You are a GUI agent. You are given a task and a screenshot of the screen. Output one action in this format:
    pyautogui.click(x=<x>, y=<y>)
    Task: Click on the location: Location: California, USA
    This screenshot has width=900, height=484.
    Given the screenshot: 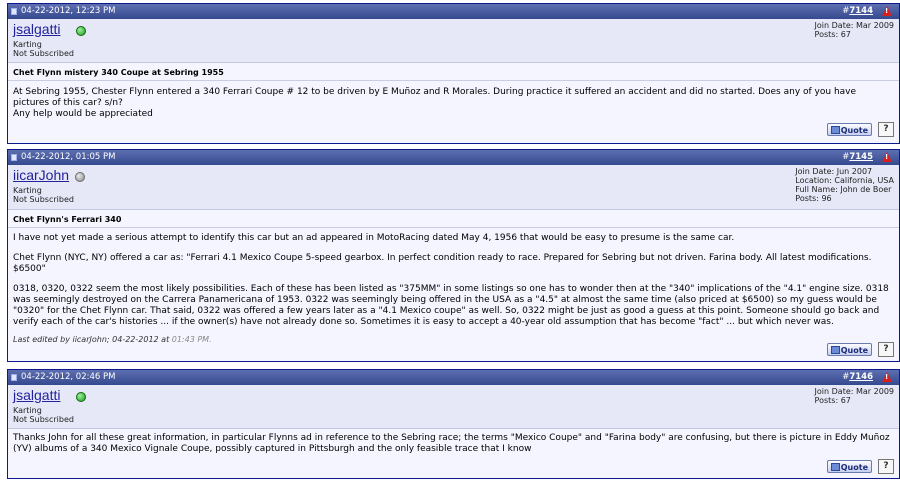 What is the action you would take?
    pyautogui.click(x=844, y=180)
    